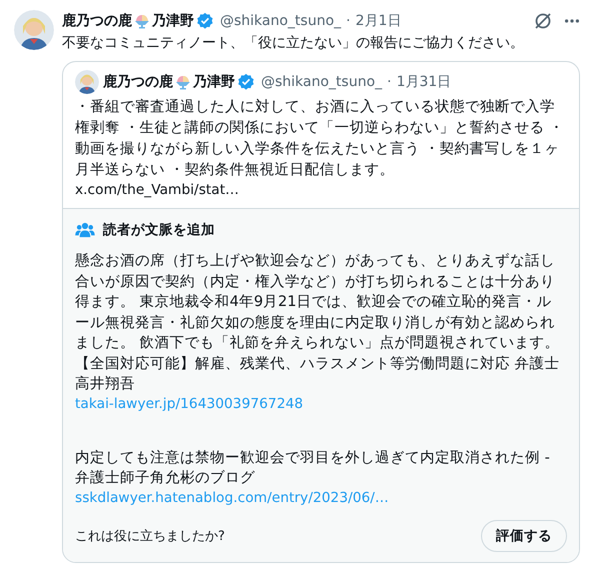  Describe the element at coordinates (320, 139) in the screenshot. I see `quoted-post-text: ・番組で審査通過した人に対して、お酒に入っている状態で独断で入学権剥奪 ・生徒と講師の関係において「一切逆らわない」と誓約させる ・動画を撮りながら新しい入学条件を伝えたいと言う ・契約書写しを１ヶ月半送らない ・契約条件無視近日配信します。` at that location.